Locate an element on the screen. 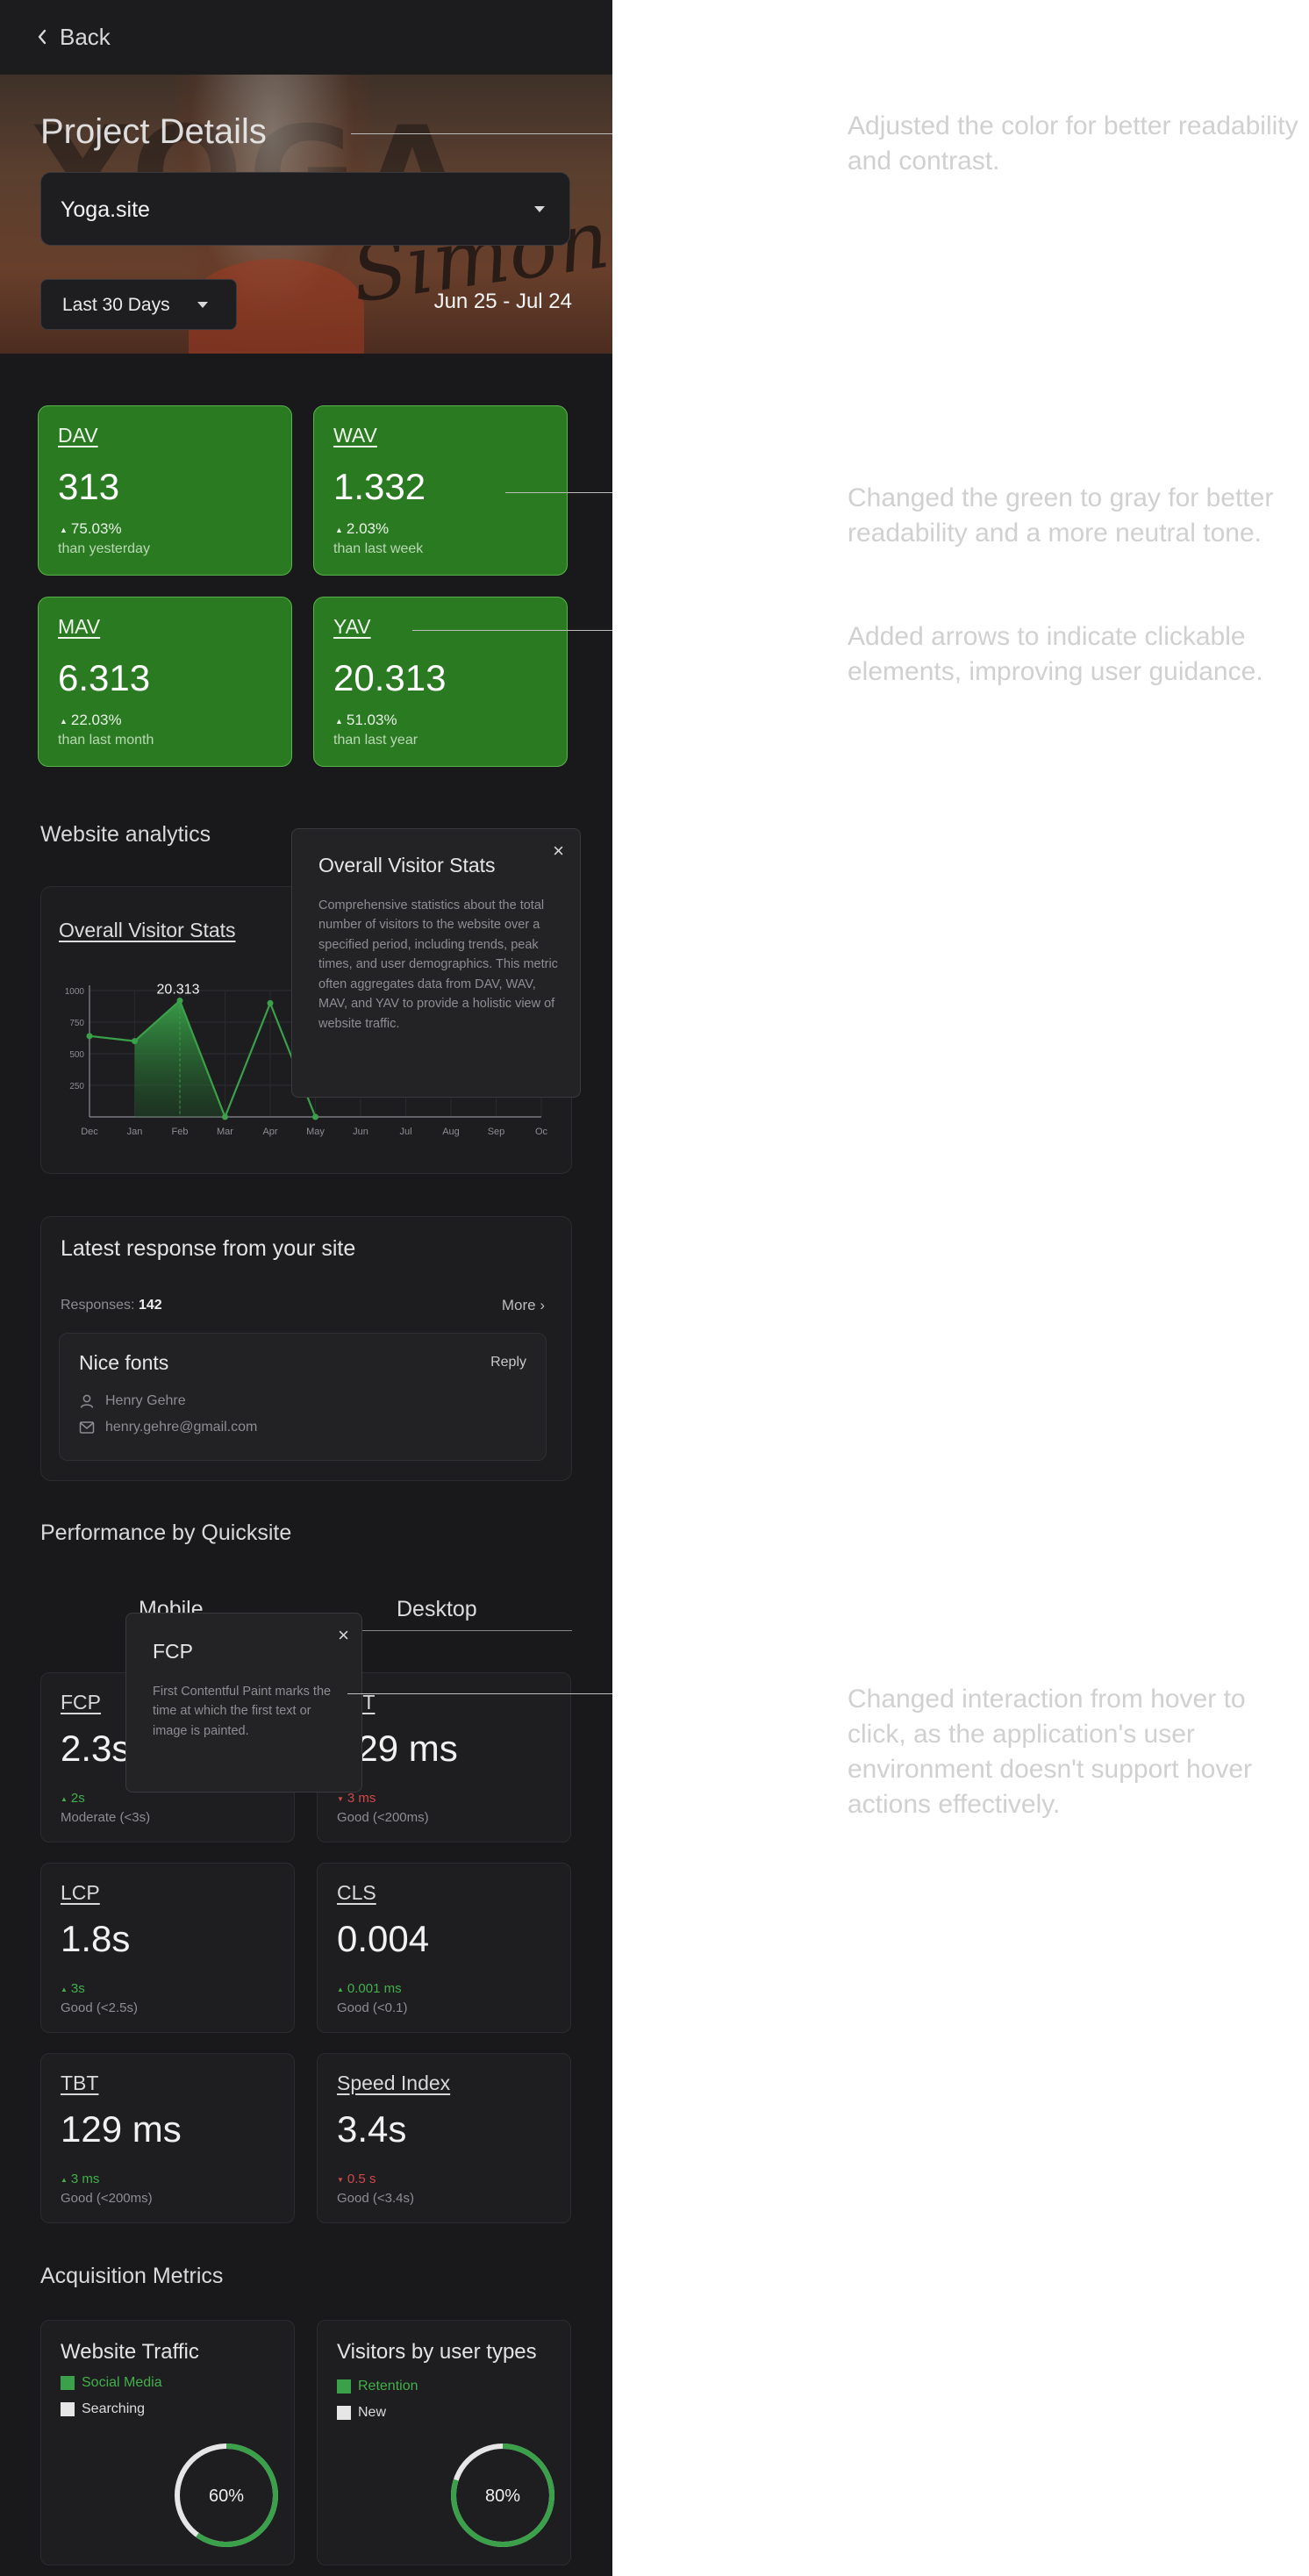 This screenshot has width=1309, height=2576. legend-label: New is located at coordinates (372, 2412).